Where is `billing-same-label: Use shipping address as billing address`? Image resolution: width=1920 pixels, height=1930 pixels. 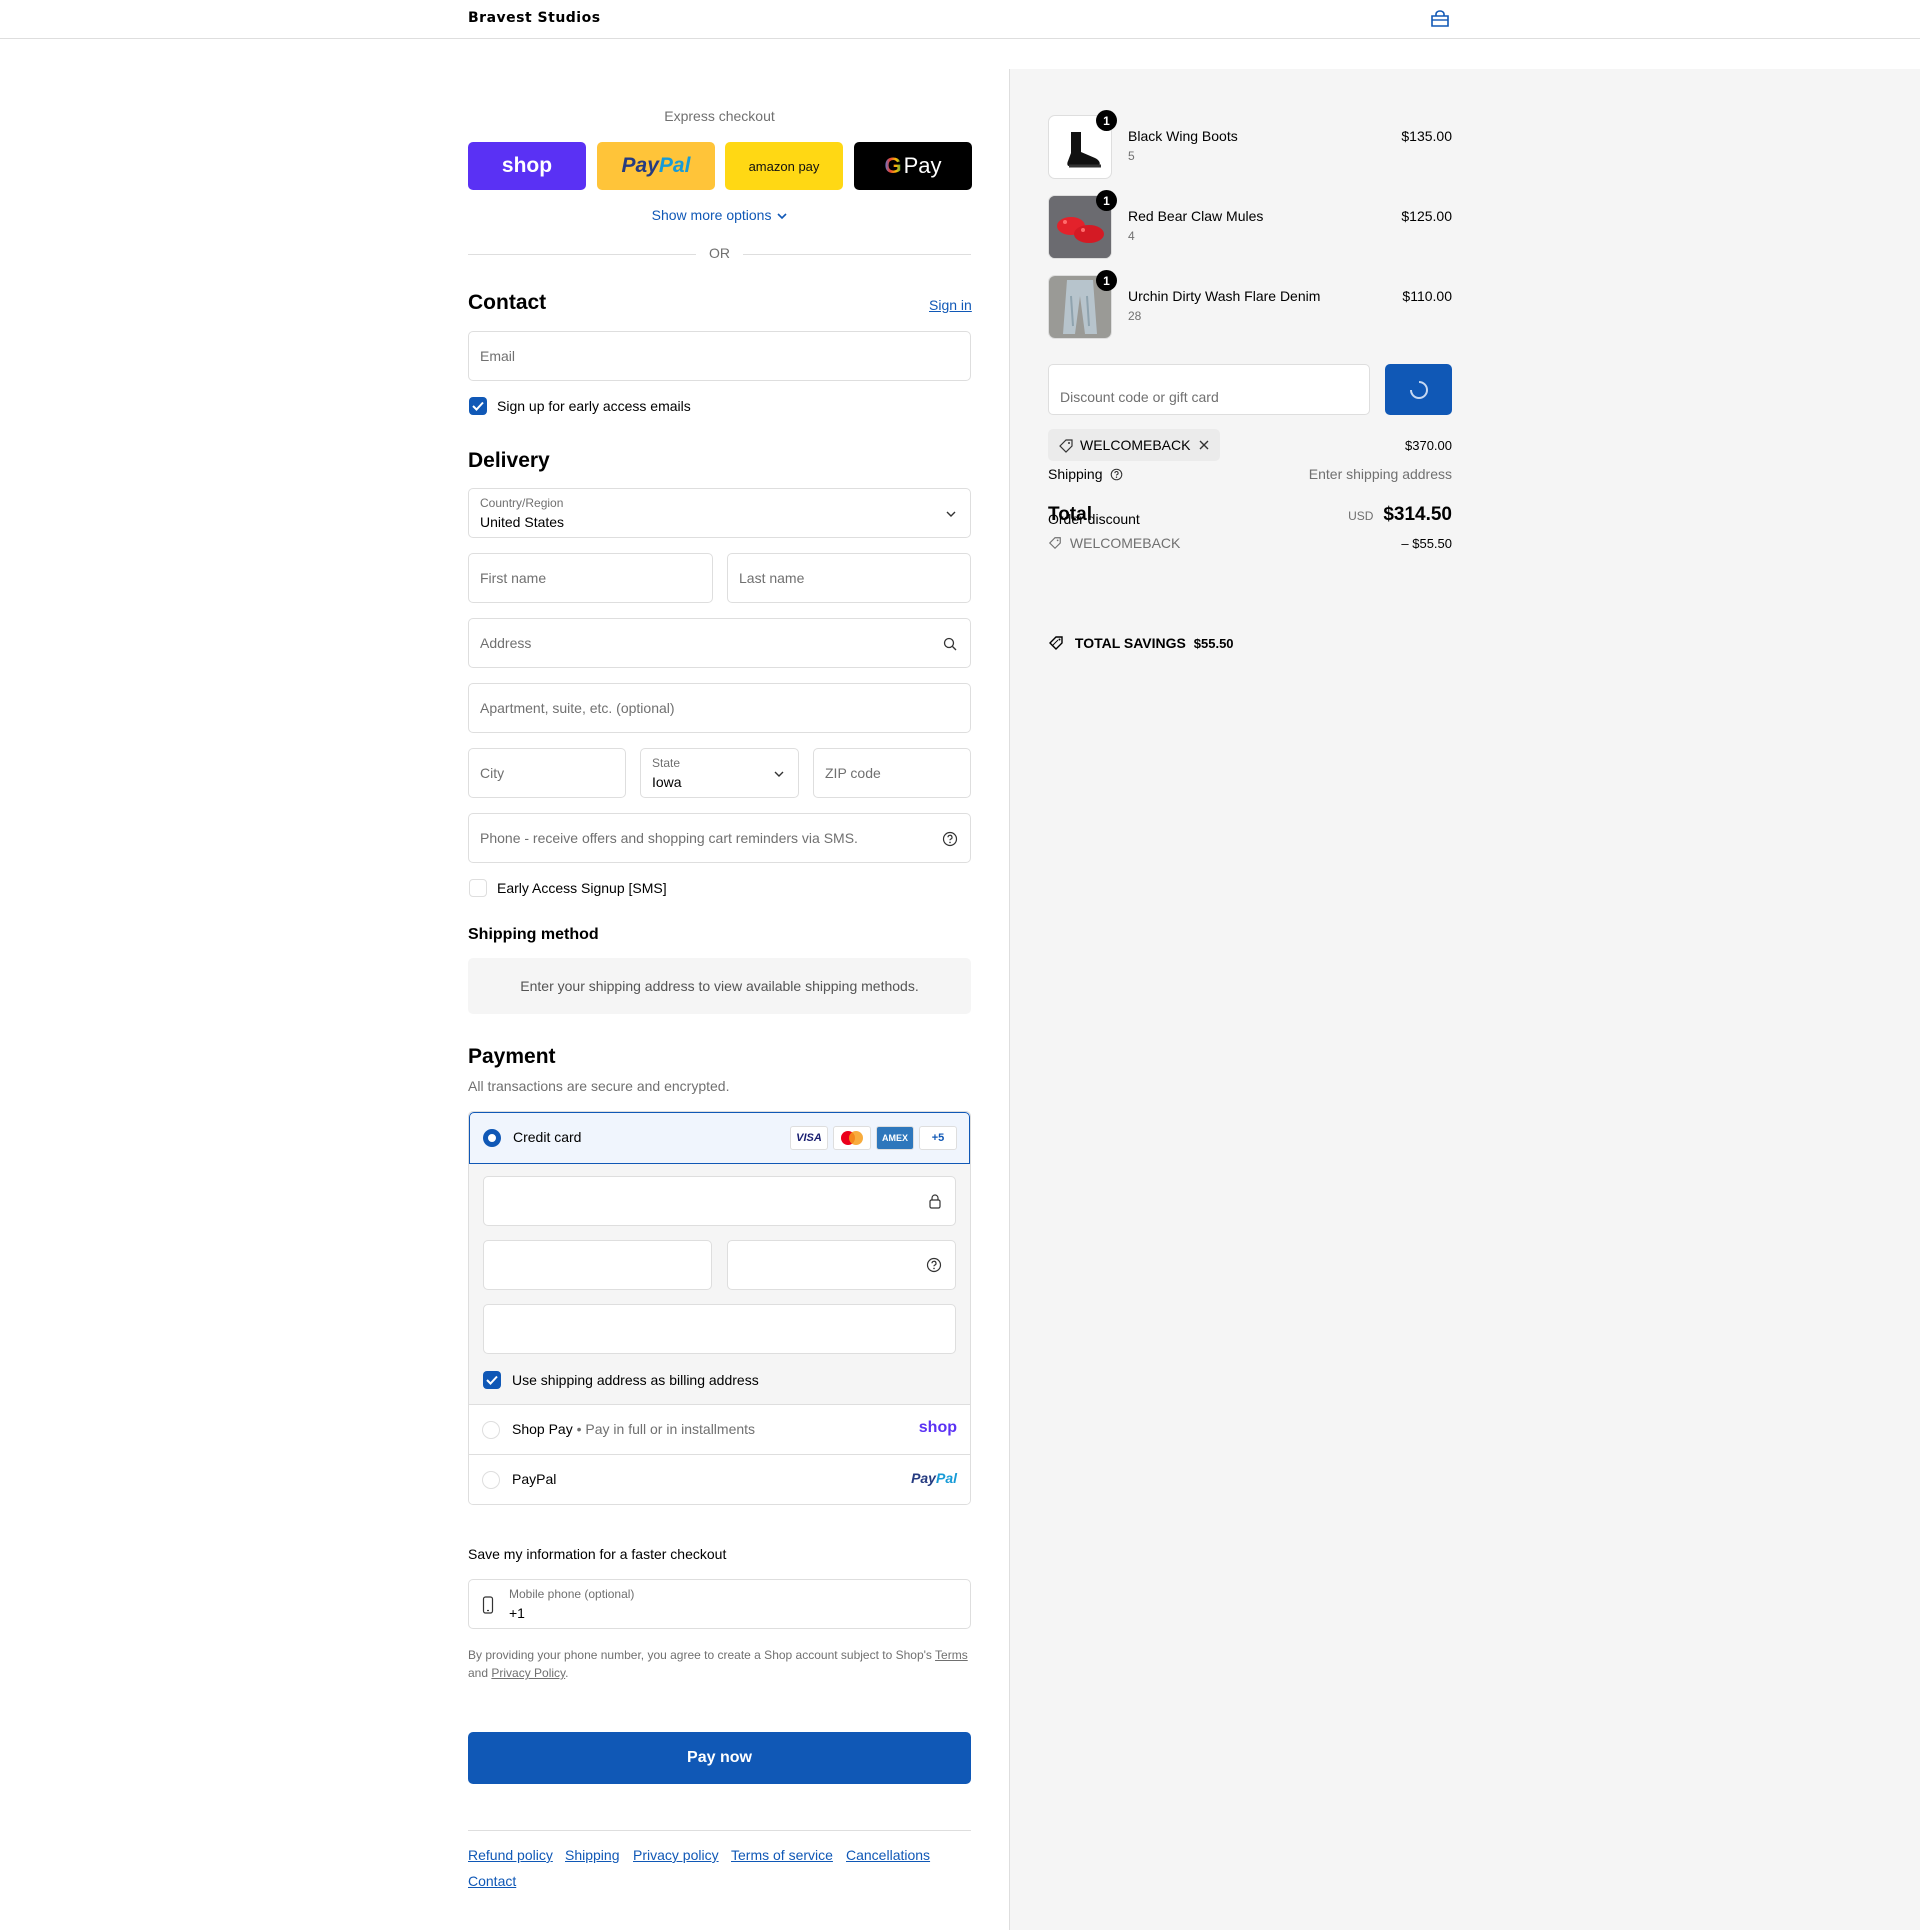
billing-same-label: Use shipping address as billing address is located at coordinates (635, 1380).